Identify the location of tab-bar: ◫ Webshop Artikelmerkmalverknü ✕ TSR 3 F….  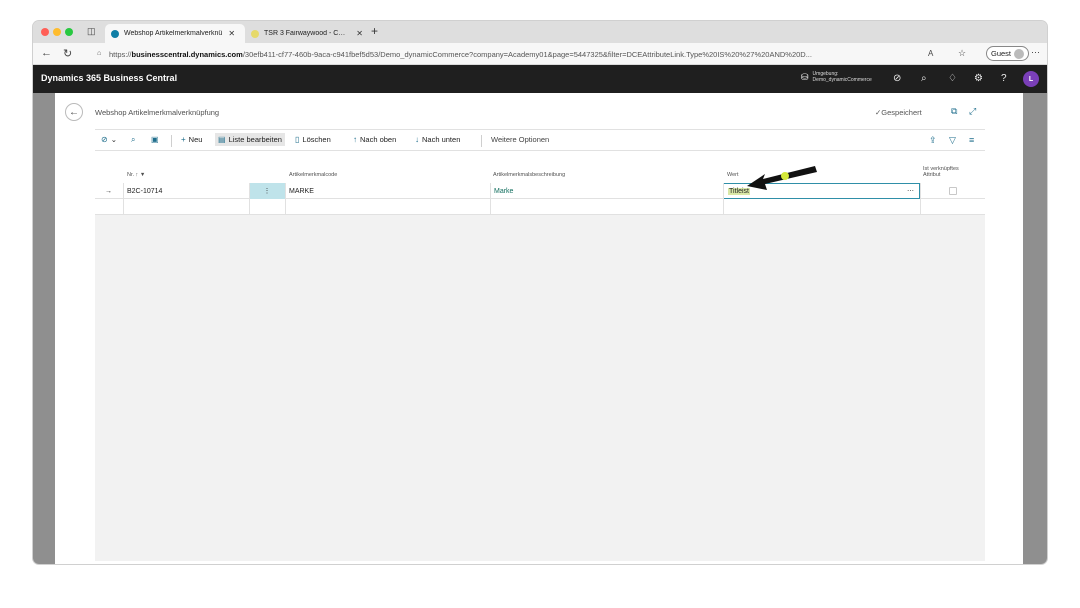
(540, 32).